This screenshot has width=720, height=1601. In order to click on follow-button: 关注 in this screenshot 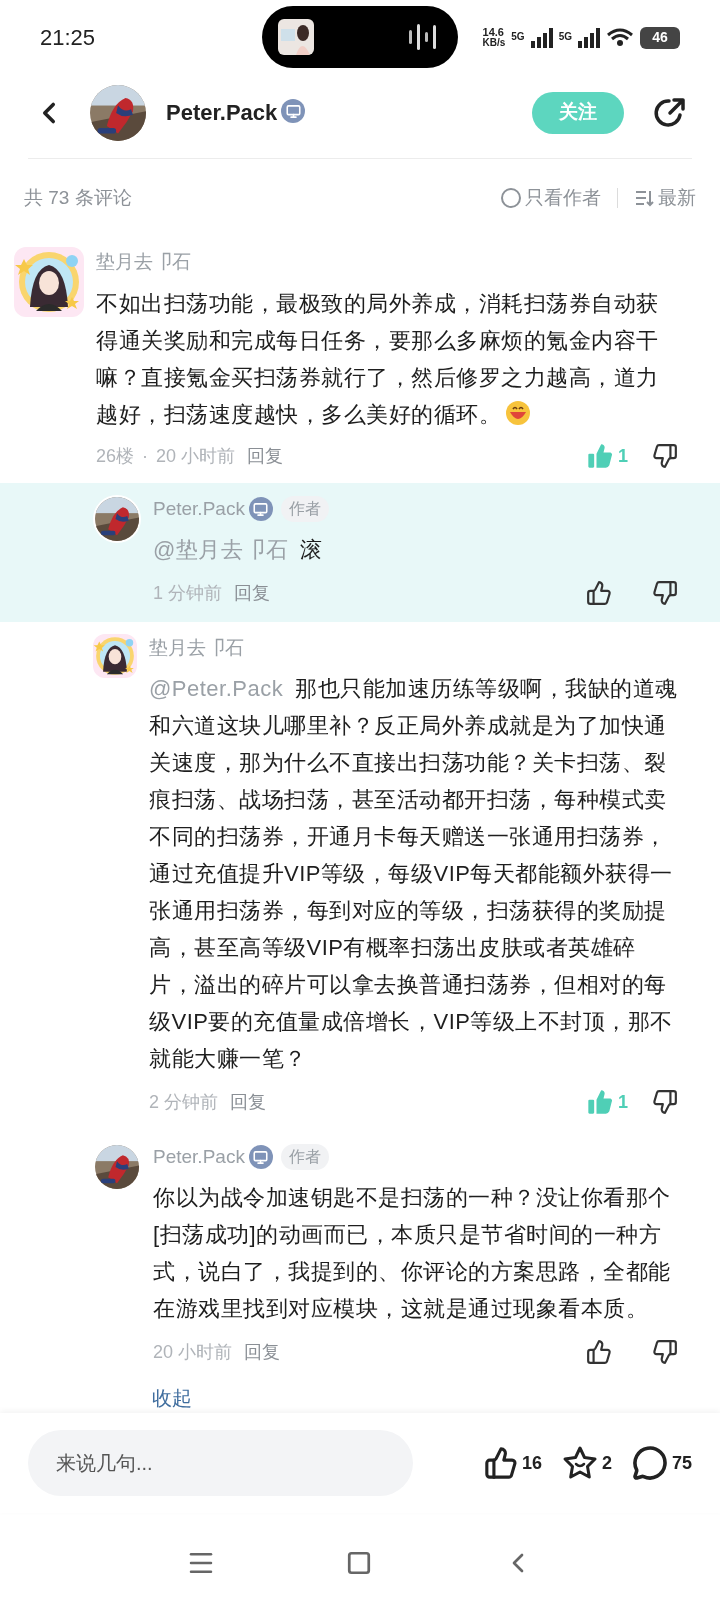, I will do `click(578, 112)`.